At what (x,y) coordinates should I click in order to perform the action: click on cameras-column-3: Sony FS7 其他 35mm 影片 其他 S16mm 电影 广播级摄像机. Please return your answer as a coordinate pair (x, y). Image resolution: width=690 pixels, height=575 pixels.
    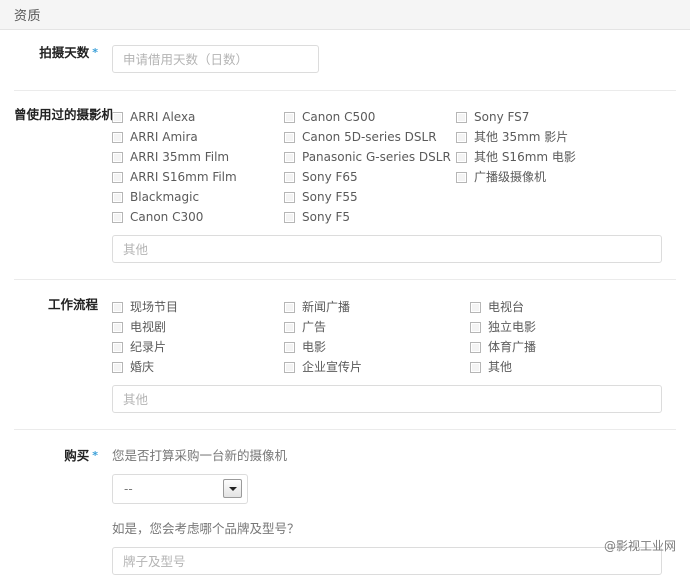
    Looking at the image, I should click on (516, 167).